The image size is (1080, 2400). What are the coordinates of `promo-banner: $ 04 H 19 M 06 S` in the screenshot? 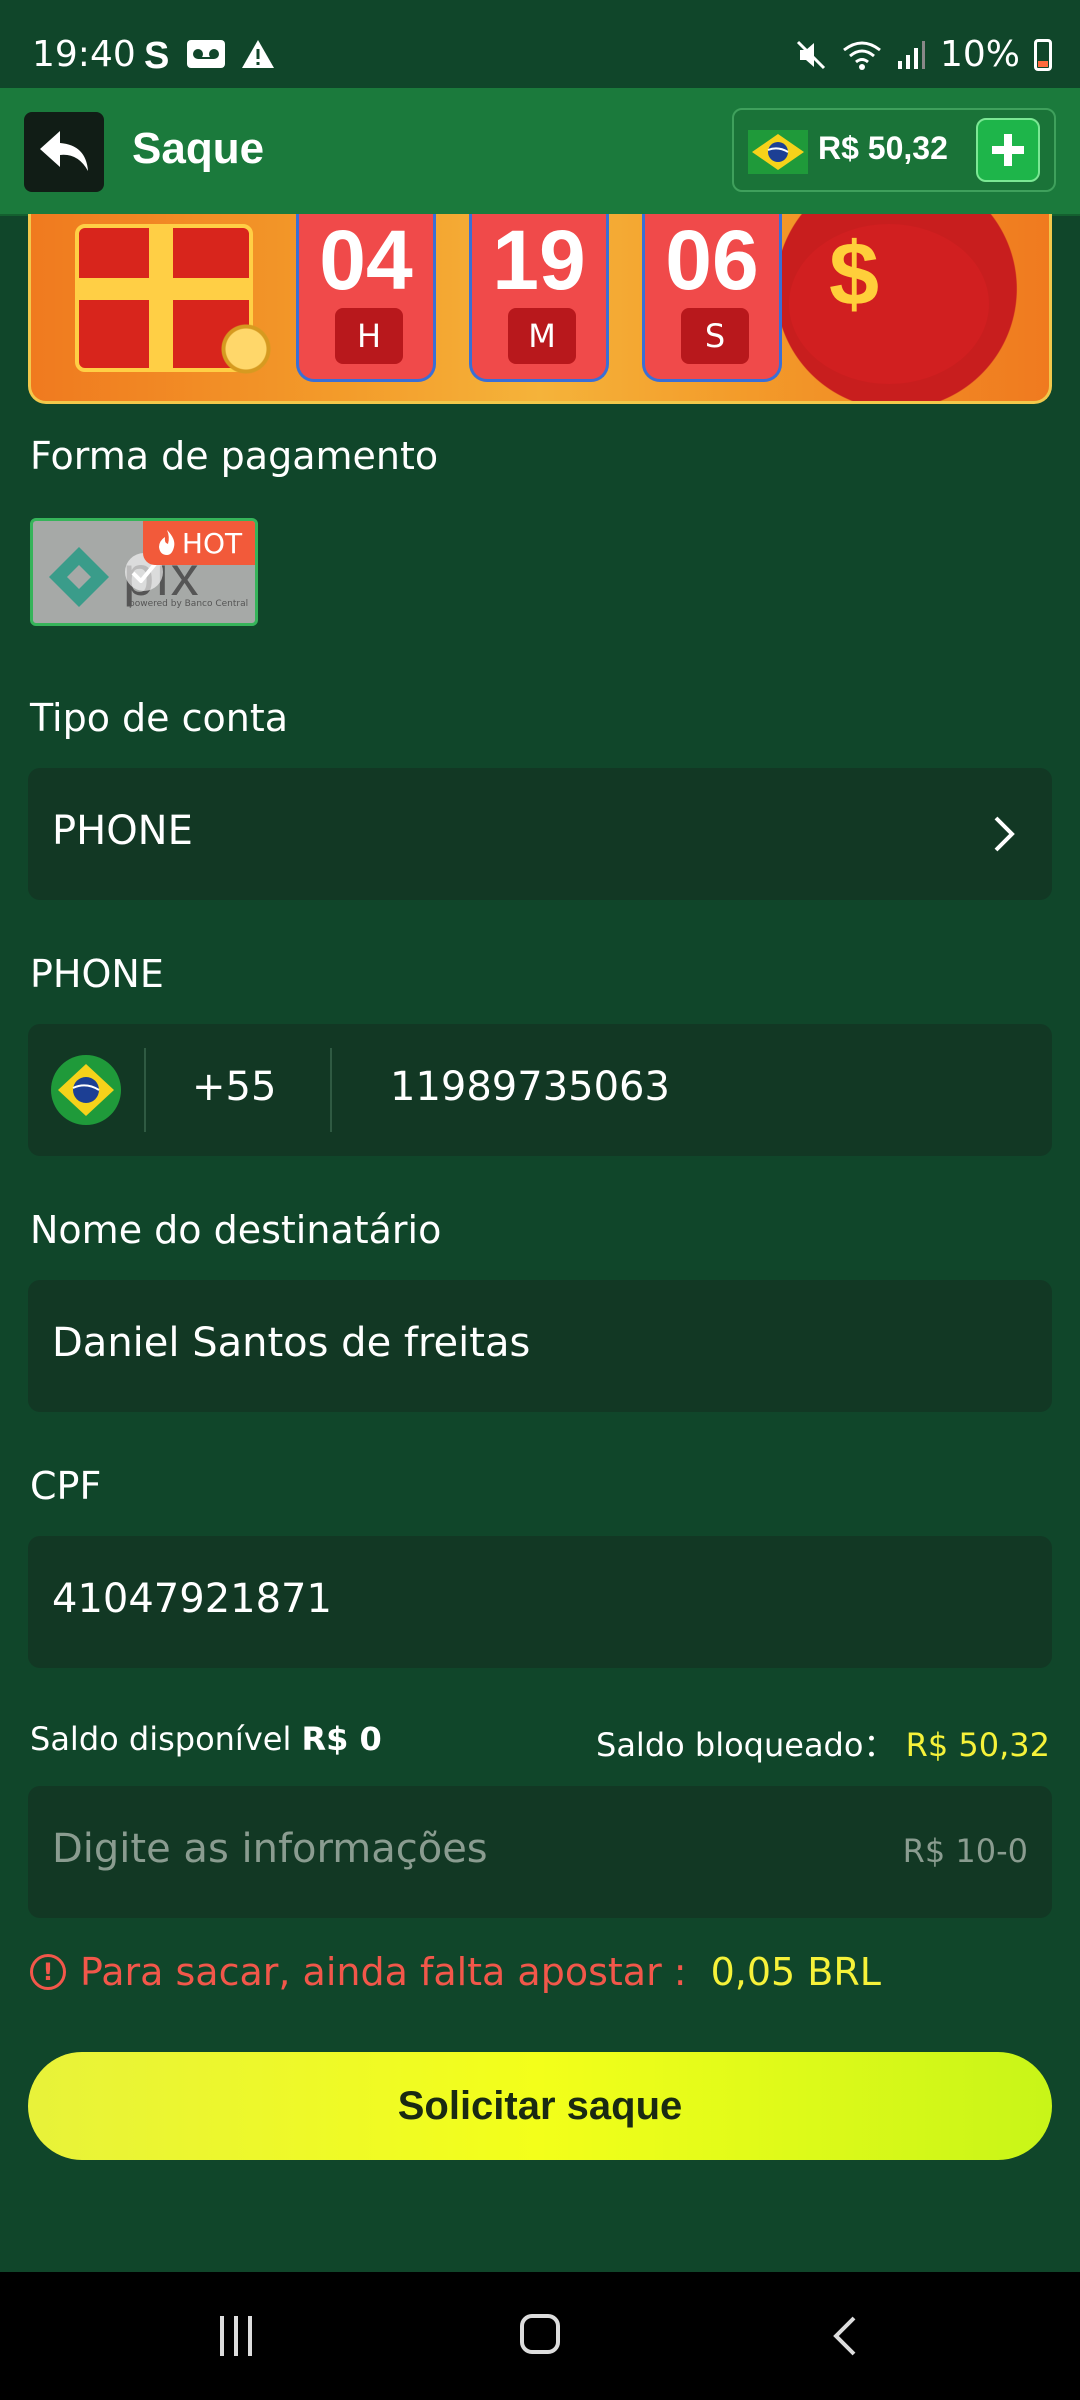 It's located at (540, 309).